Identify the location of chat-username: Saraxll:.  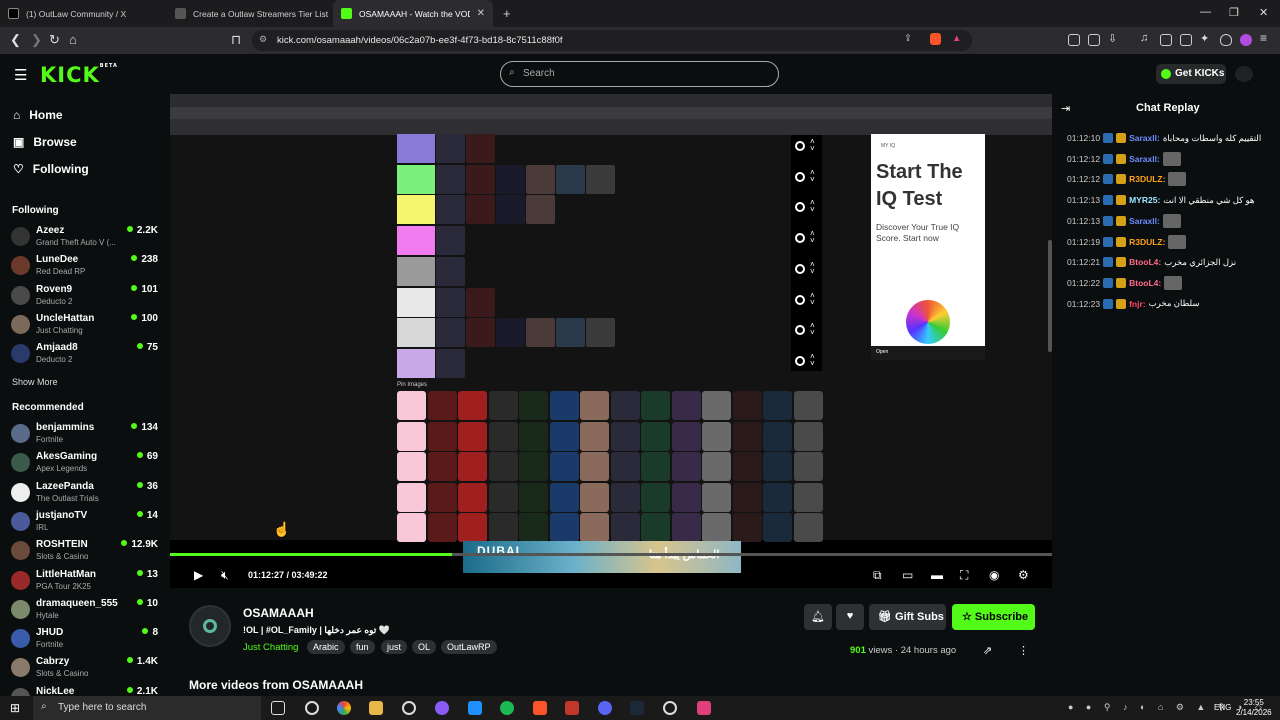
(1144, 221).